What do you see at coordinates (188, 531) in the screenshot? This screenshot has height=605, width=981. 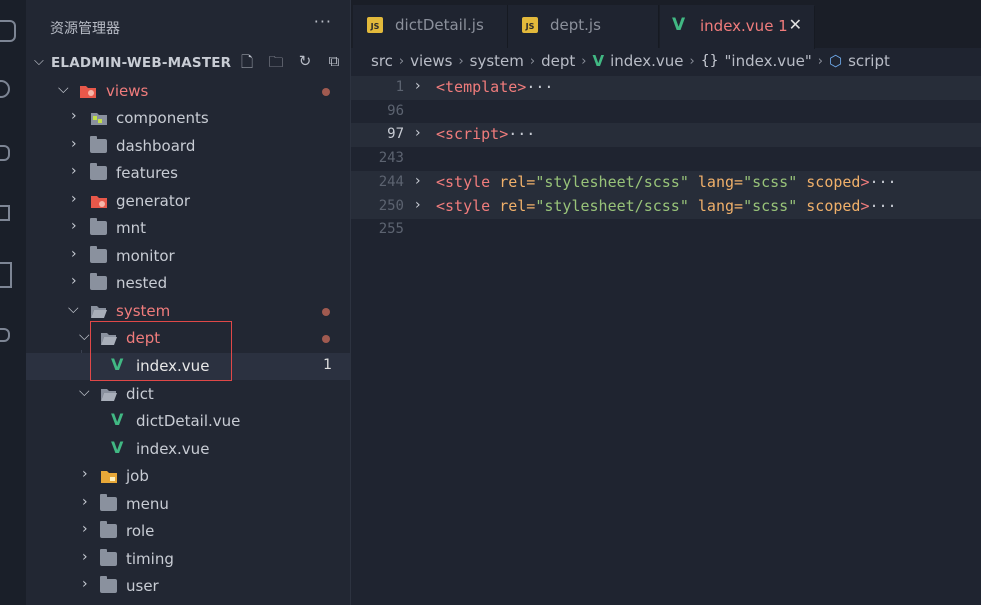 I see `tree-item-role: › role` at bounding box center [188, 531].